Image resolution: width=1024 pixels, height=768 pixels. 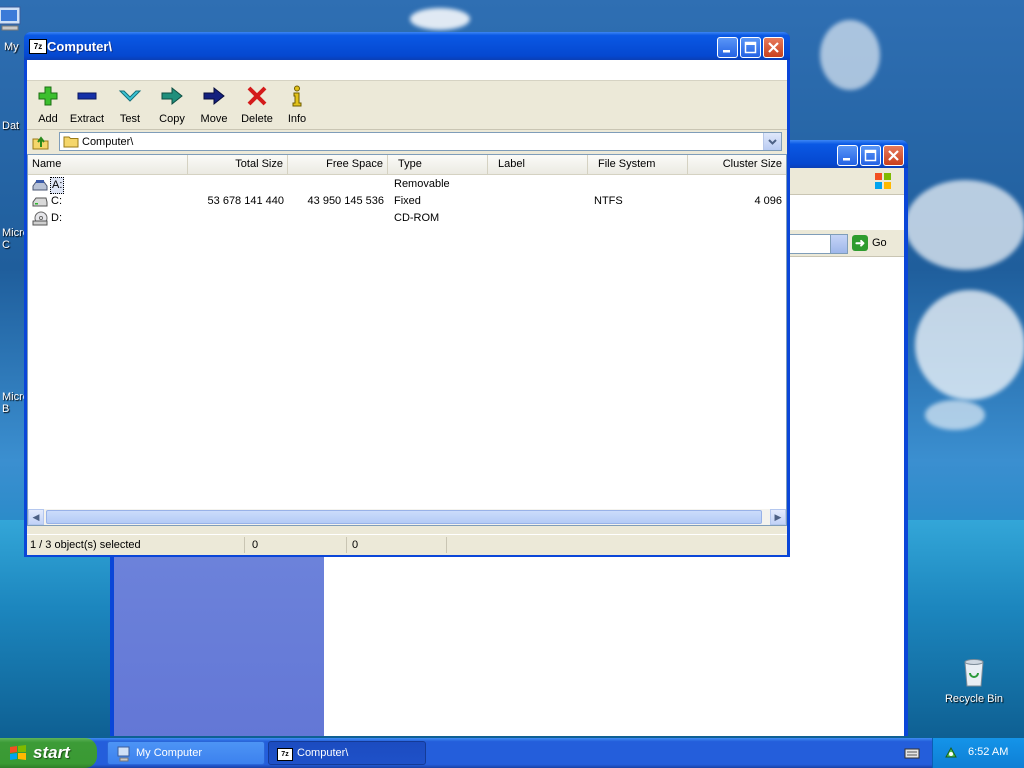 What do you see at coordinates (404, 517) in the screenshot?
I see `scroll-thumb` at bounding box center [404, 517].